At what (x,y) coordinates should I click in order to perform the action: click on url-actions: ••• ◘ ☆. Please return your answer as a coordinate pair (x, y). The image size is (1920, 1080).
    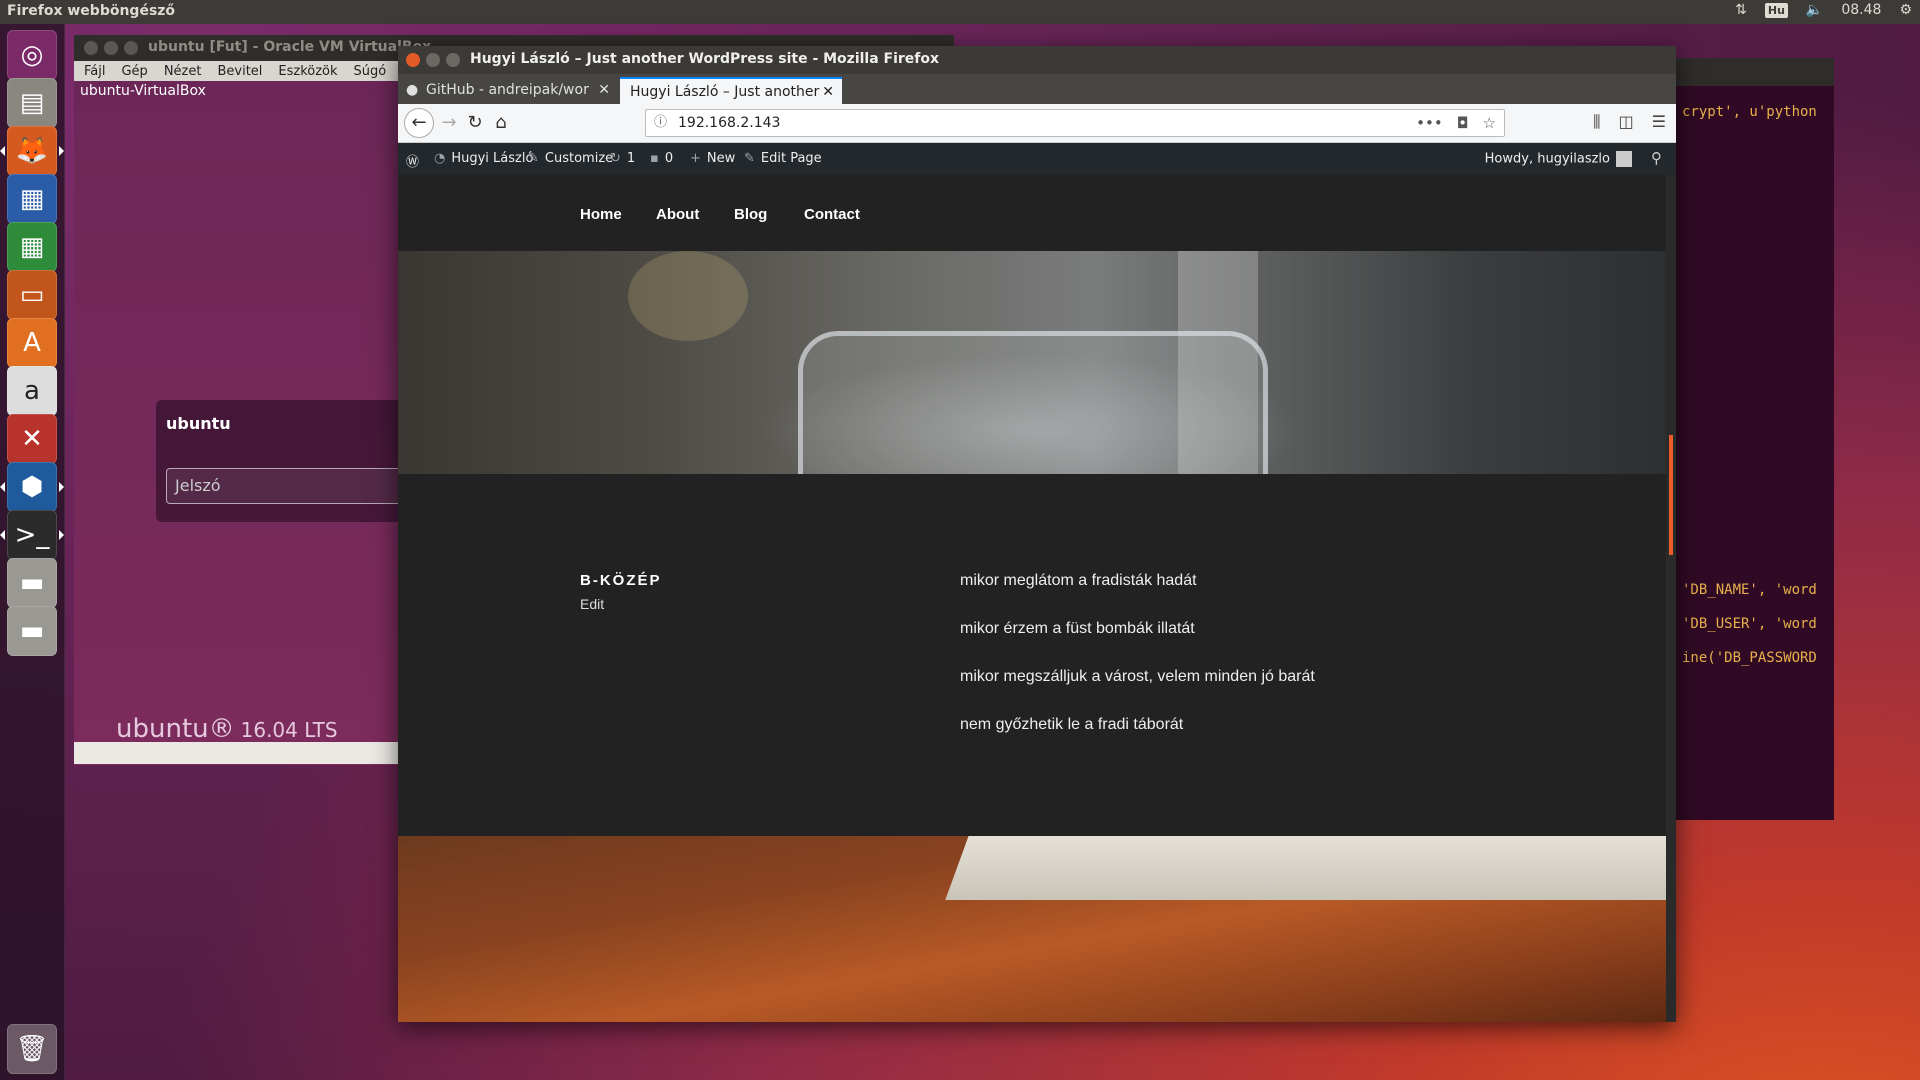
    Looking at the image, I should click on (1456, 123).